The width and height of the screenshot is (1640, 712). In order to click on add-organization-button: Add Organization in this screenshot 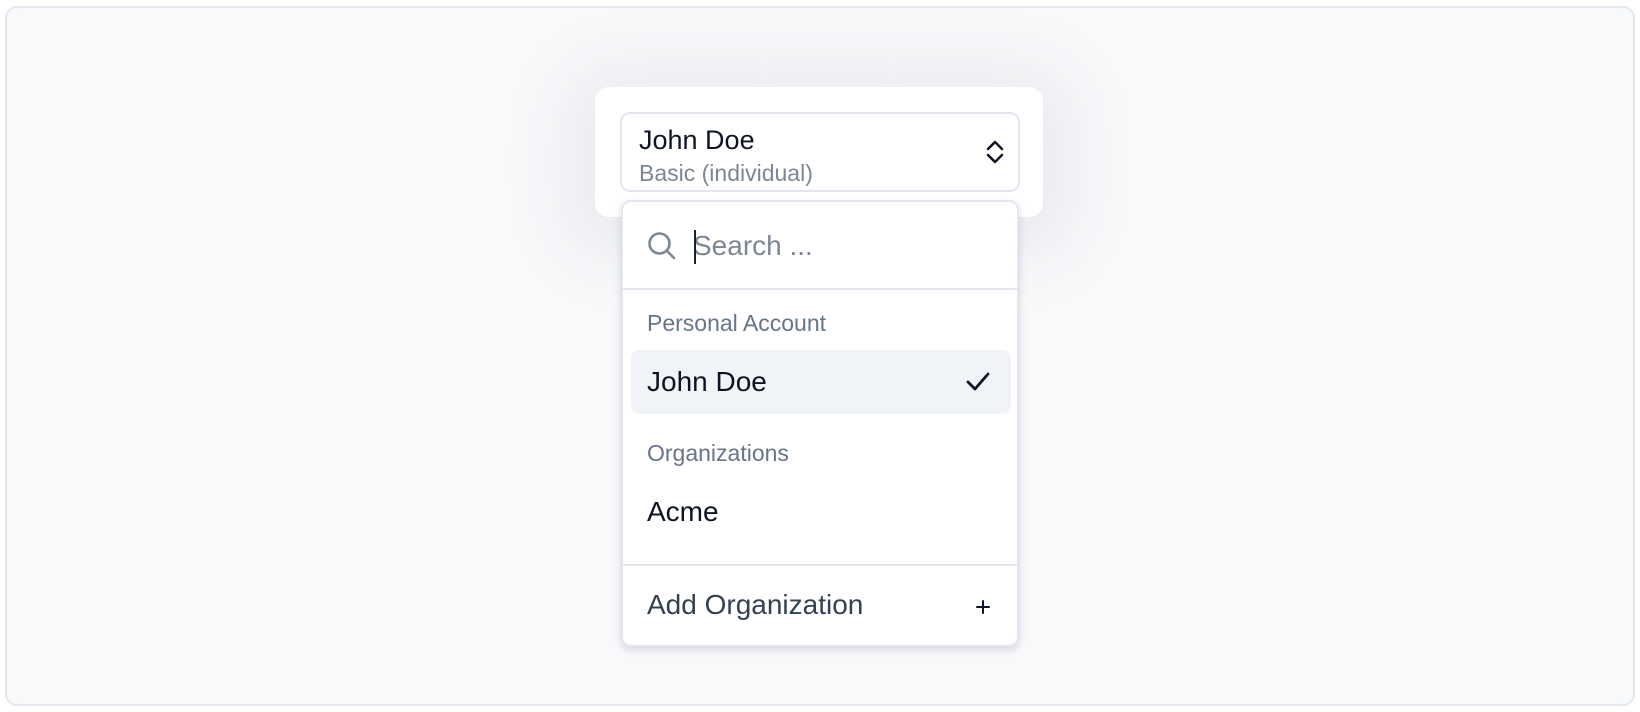, I will do `click(820, 605)`.